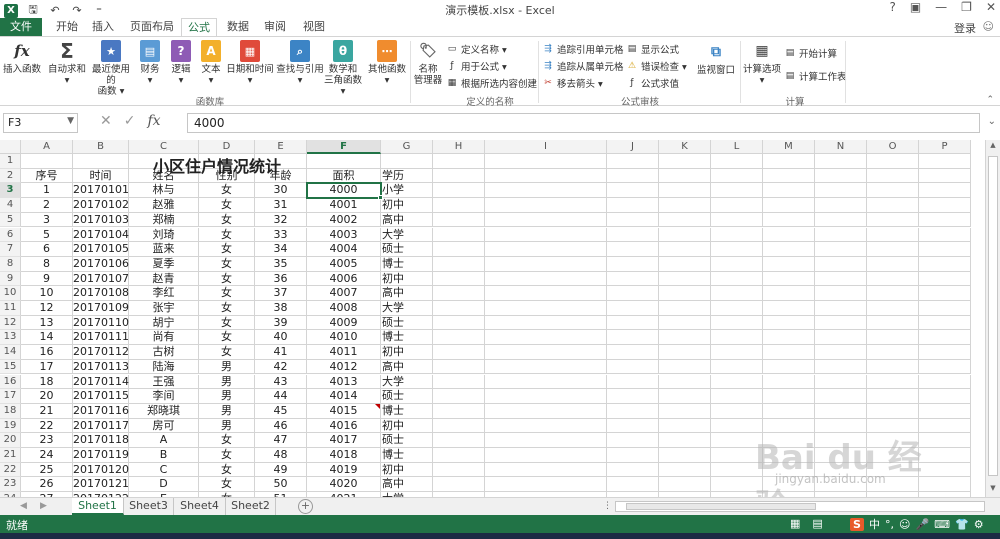 This screenshot has height=539, width=1000. What do you see at coordinates (344, 352) in the screenshot?
I see `cell: 4011` at bounding box center [344, 352].